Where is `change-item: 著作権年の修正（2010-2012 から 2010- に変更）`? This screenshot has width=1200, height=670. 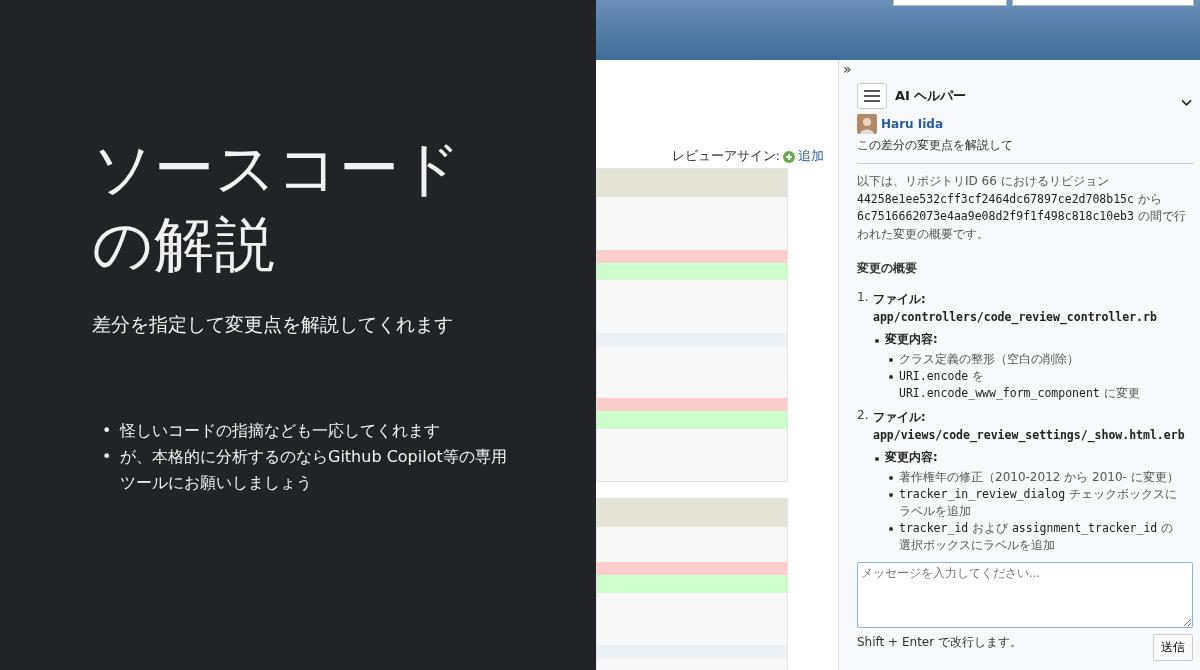
change-item: 著作権年の修正（2010-2012 から 2010- に変更） is located at coordinates (1039, 477).